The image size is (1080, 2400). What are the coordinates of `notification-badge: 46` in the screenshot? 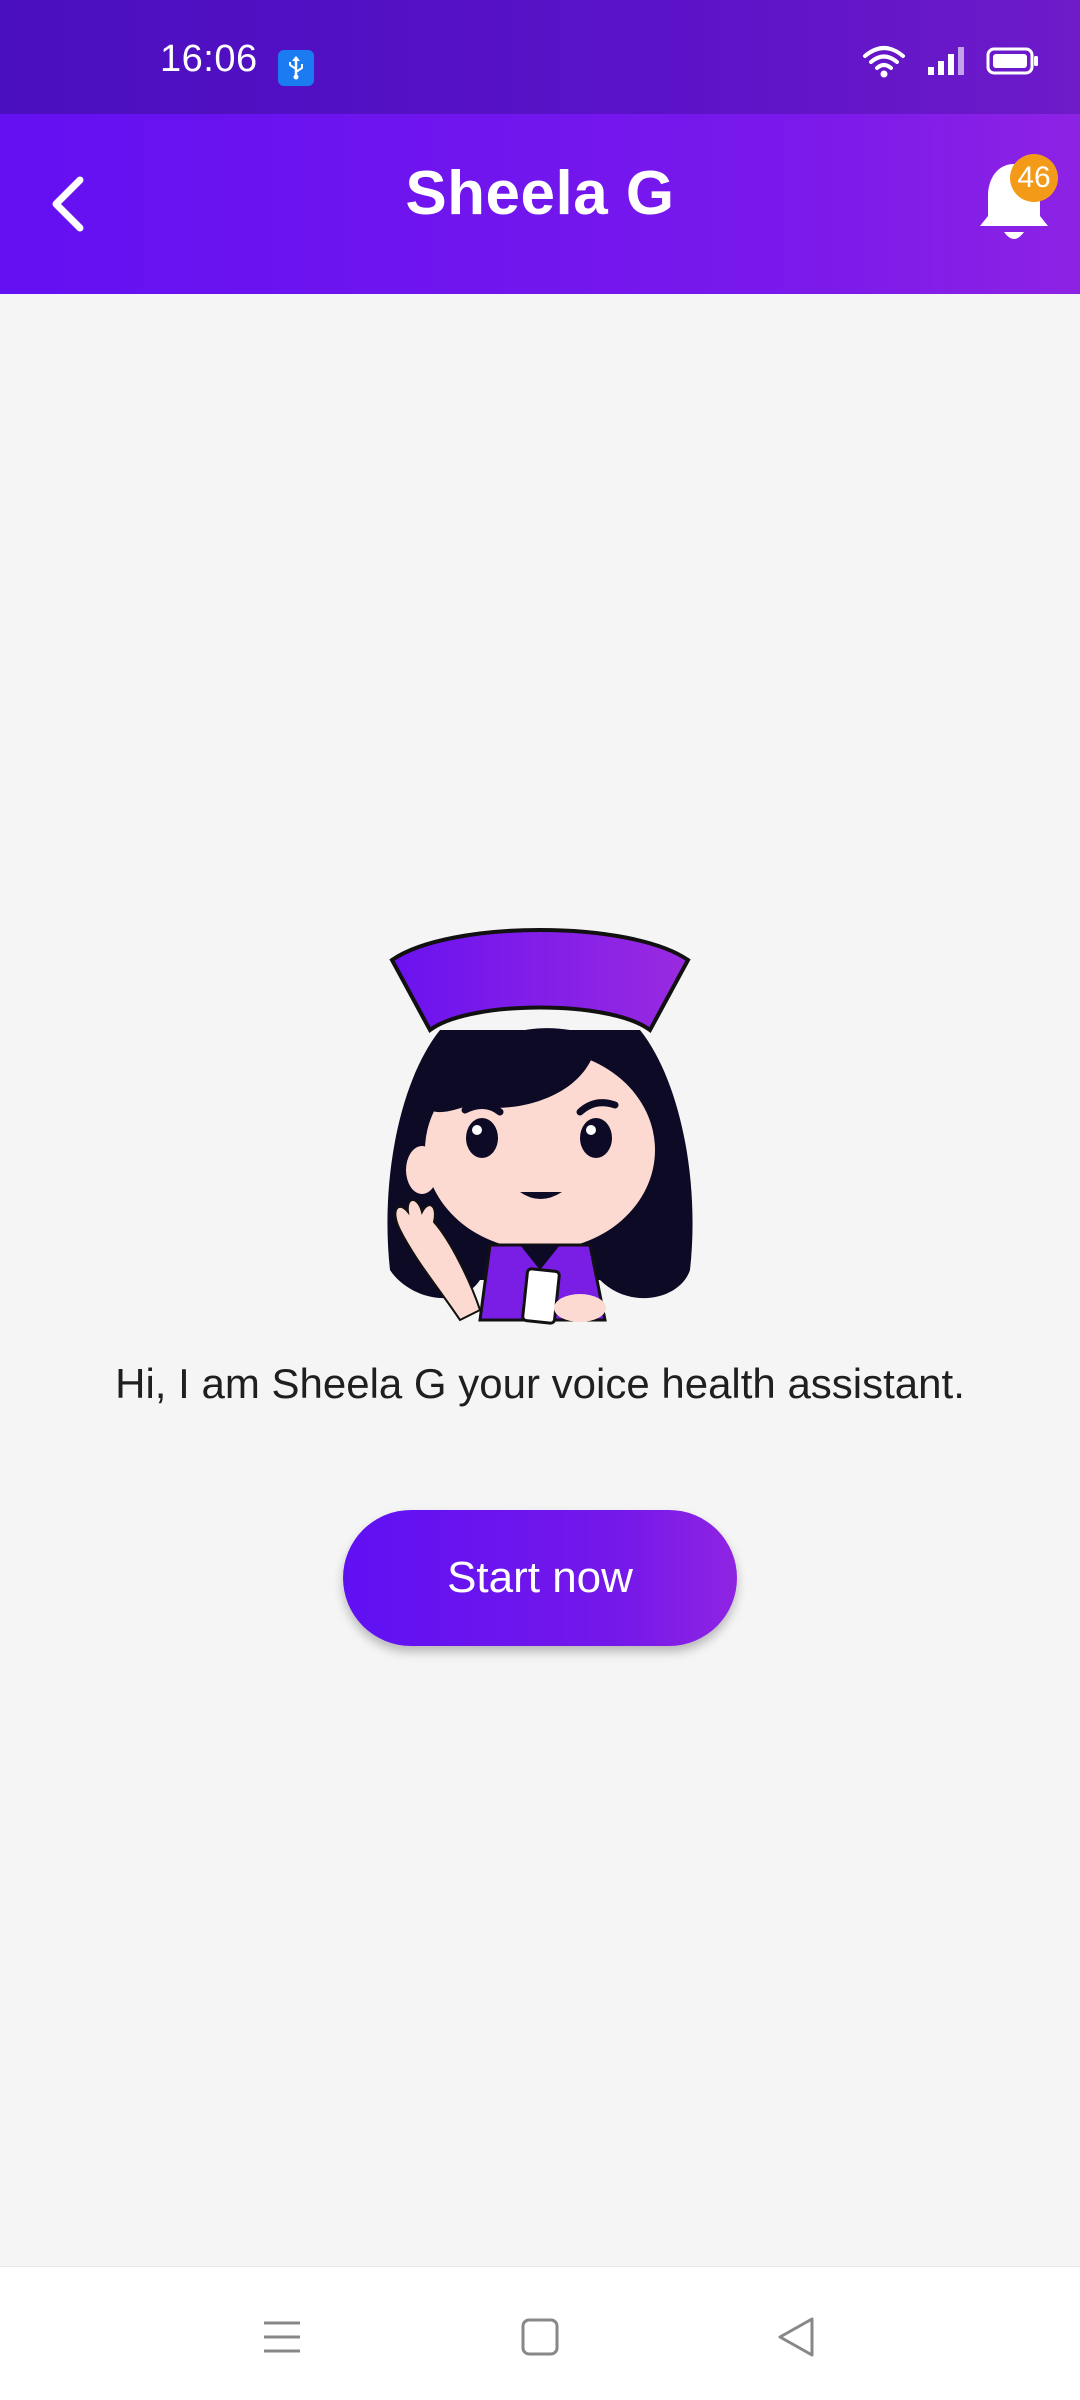 It's located at (1034, 178).